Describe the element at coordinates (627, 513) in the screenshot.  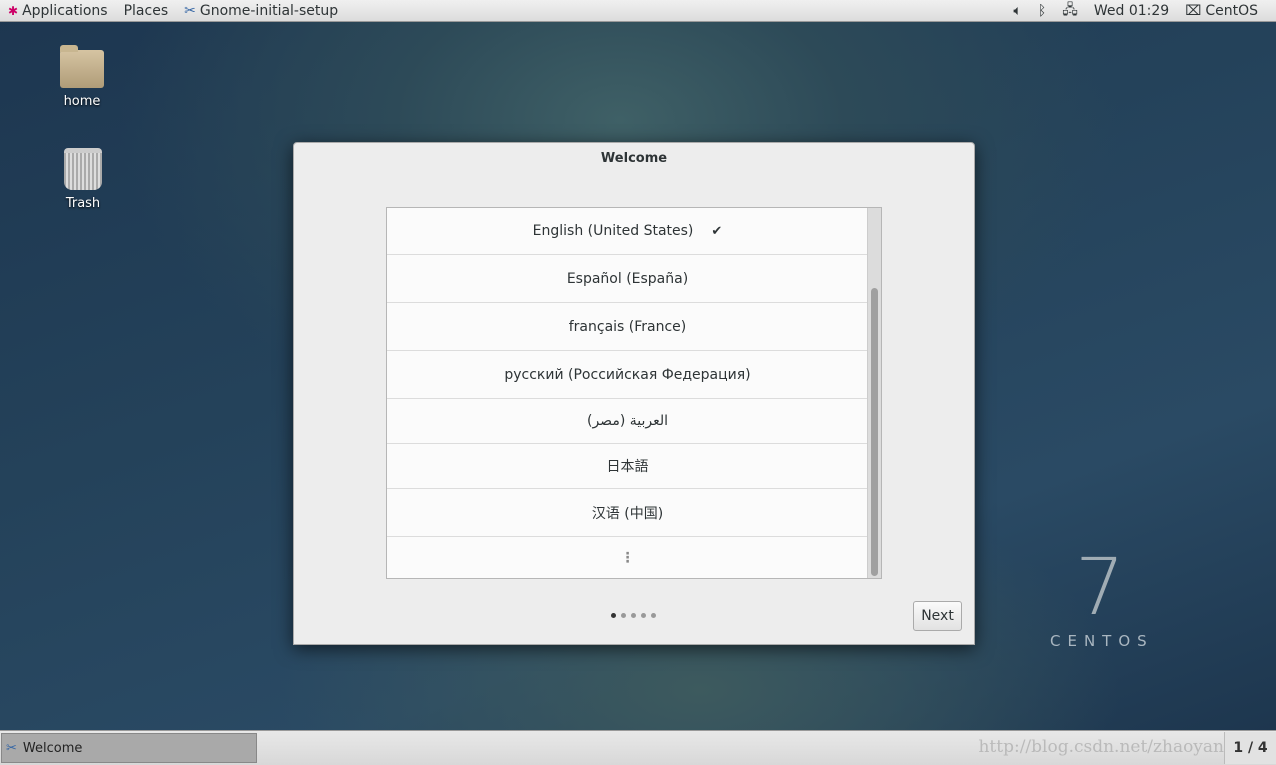
I see `language-row: 汉语 (中国)` at that location.